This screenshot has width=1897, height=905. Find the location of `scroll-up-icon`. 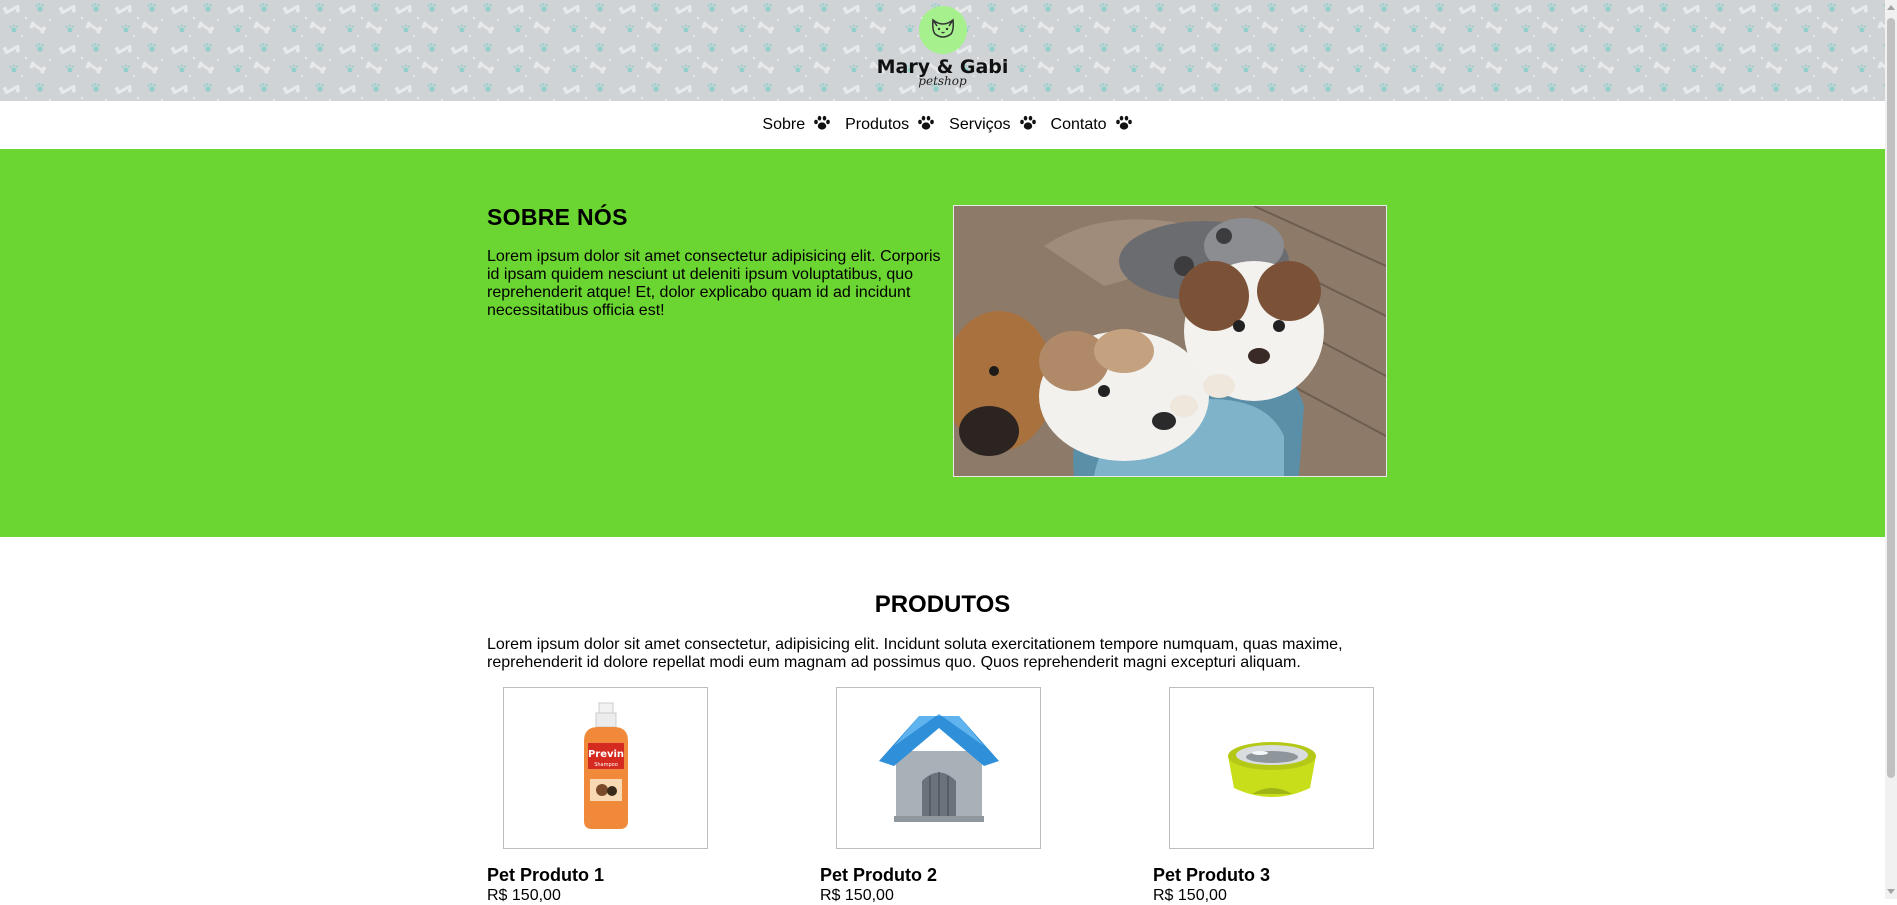

scroll-up-icon is located at coordinates (1891, 7).